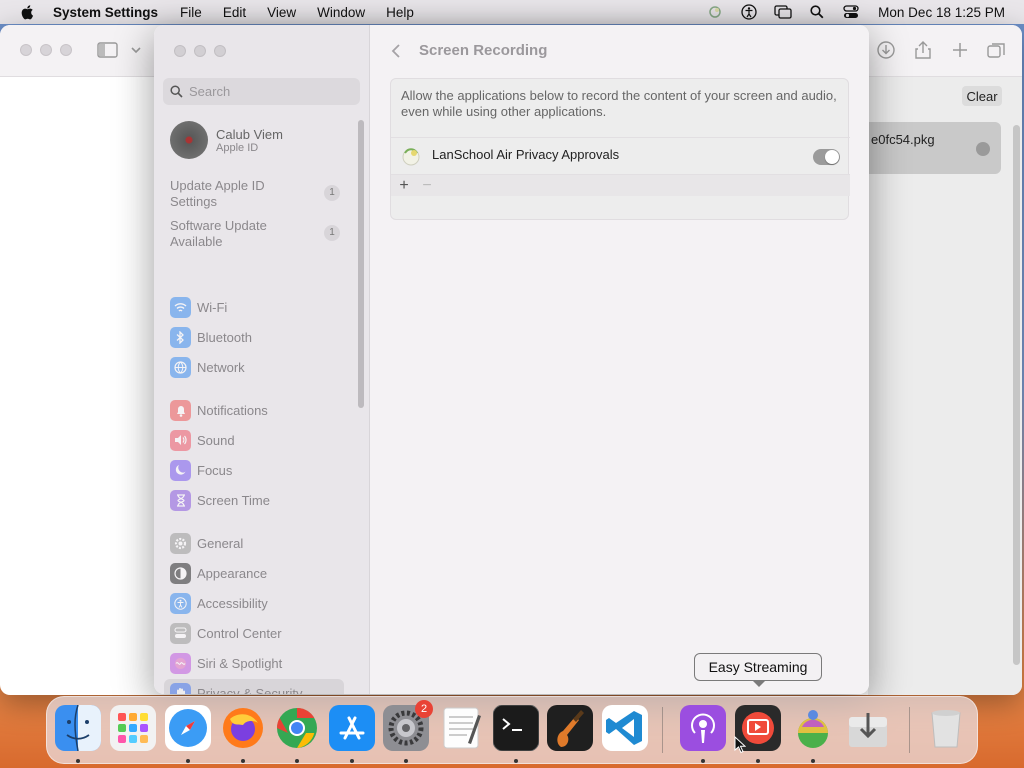  I want to click on screen-recording-toggle, so click(826, 157).